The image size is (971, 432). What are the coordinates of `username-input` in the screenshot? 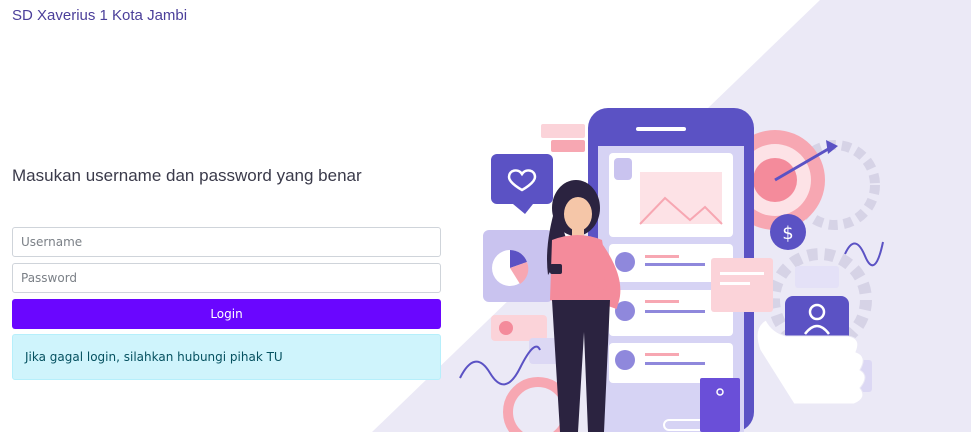 It's located at (226, 242).